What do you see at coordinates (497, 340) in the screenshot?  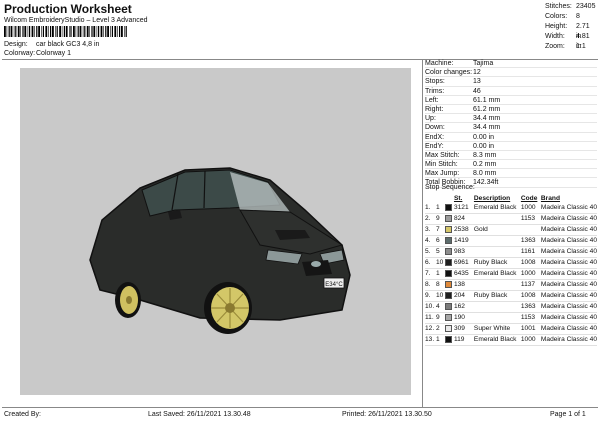 I see `thread-description: Emerald Black` at bounding box center [497, 340].